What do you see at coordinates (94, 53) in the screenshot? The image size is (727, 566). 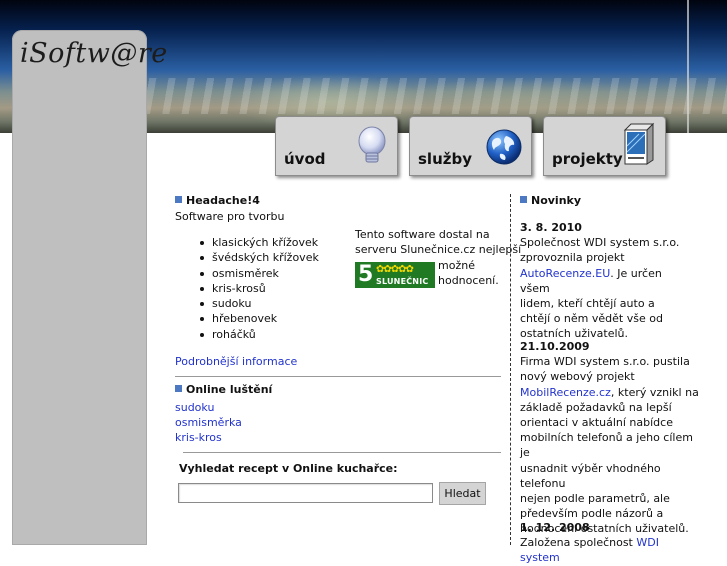 I see `site-logo: iSoftw@re` at bounding box center [94, 53].